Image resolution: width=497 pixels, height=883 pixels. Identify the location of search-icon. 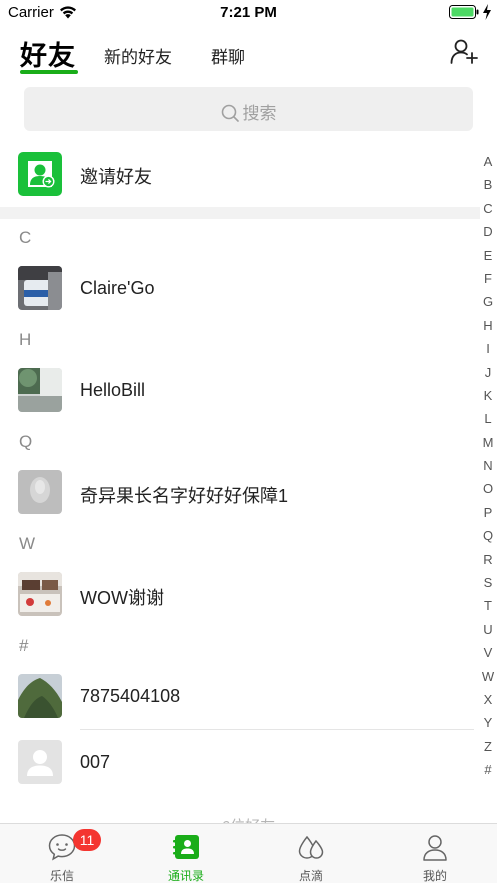
(230, 113).